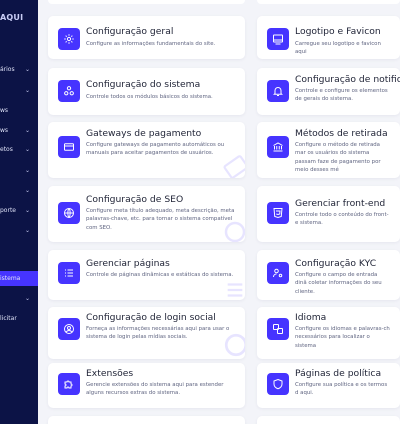 This screenshot has height=424, width=400. Describe the element at coordinates (340, 203) in the screenshot. I see `card-title: Gerenciar front-end` at that location.